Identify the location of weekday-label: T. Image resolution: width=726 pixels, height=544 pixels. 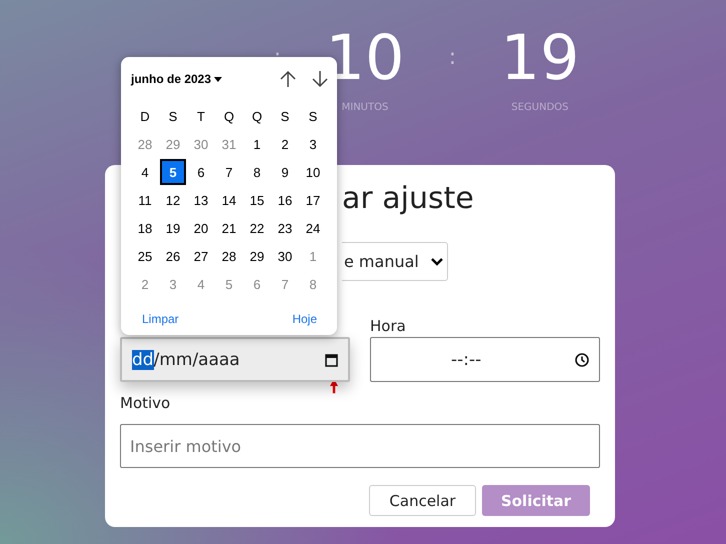
(201, 117).